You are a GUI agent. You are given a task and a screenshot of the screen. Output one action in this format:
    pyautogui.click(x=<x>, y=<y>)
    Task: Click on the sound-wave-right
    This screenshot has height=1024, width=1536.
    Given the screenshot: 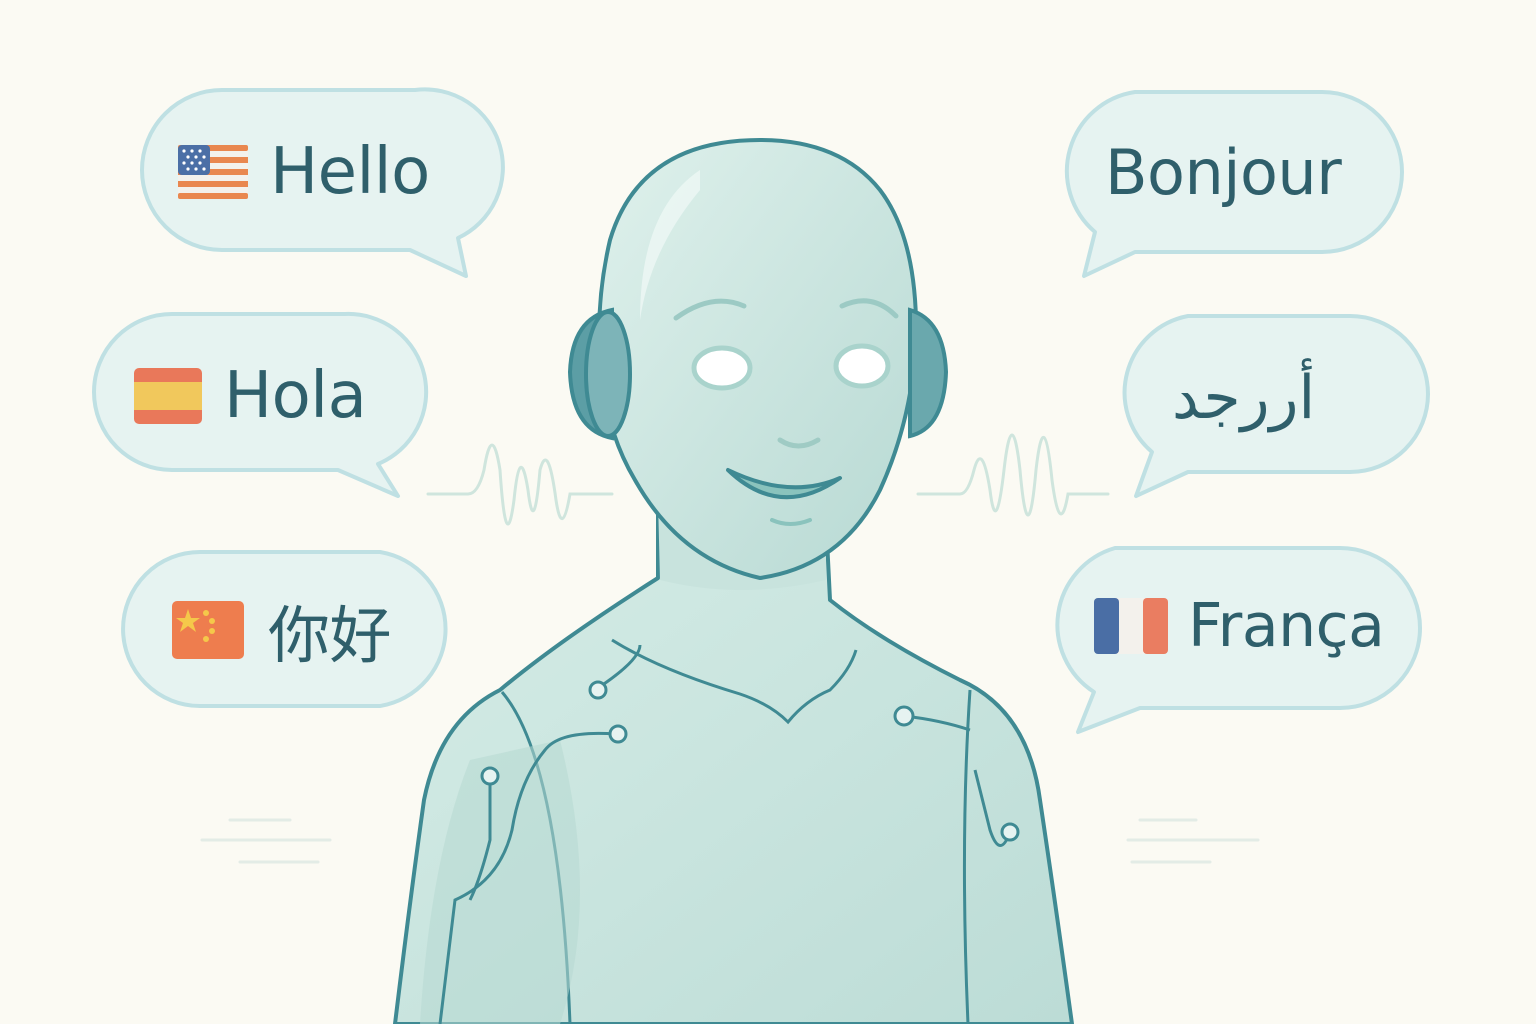 What is the action you would take?
    pyautogui.click(x=1013, y=475)
    